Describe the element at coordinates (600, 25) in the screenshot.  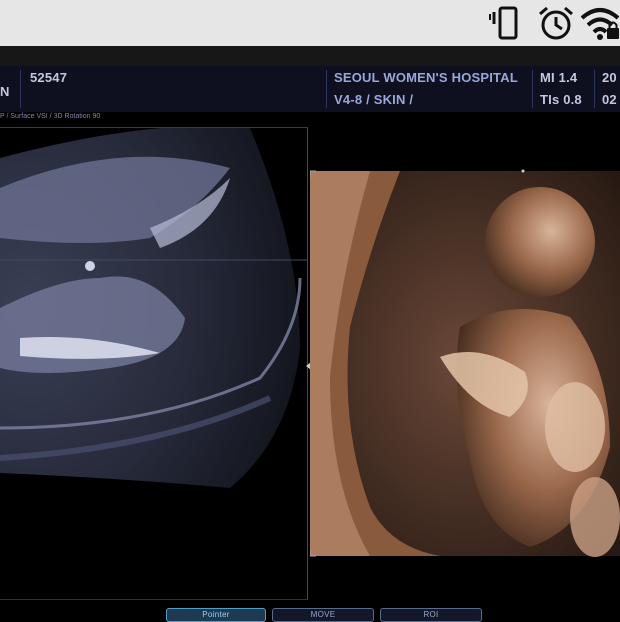
I see `wifi-locked-icon` at that location.